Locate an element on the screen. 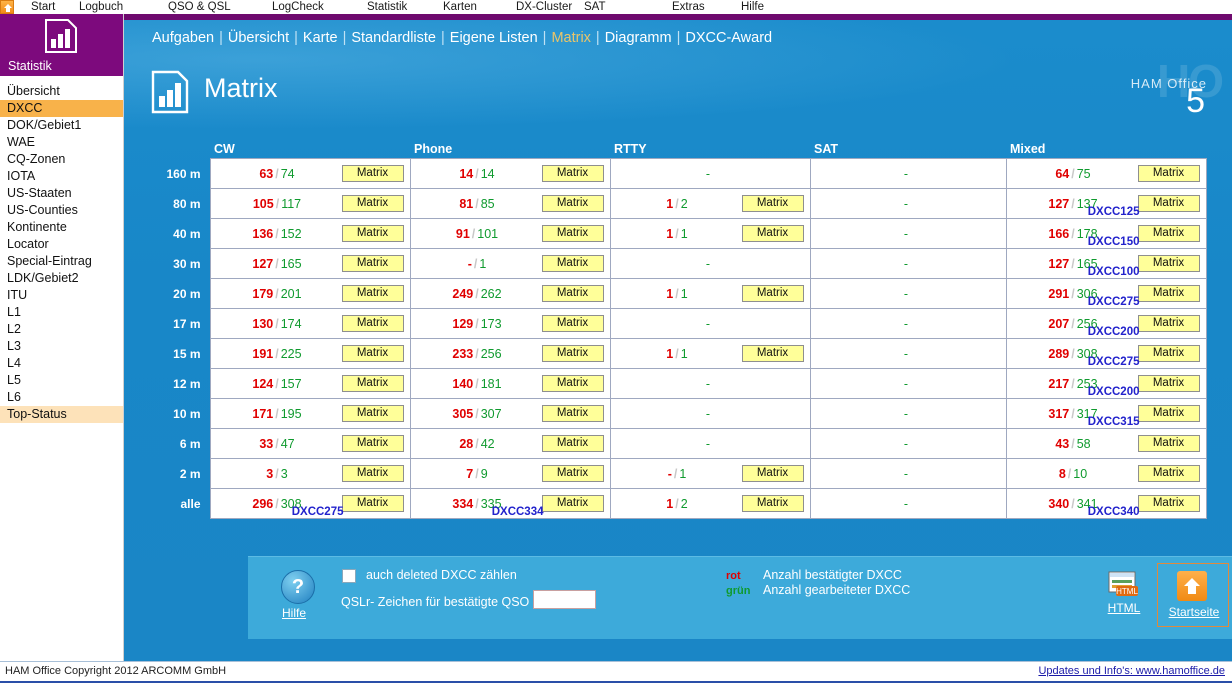  menu-item-logbuch: Logbuch is located at coordinates (101, 7).